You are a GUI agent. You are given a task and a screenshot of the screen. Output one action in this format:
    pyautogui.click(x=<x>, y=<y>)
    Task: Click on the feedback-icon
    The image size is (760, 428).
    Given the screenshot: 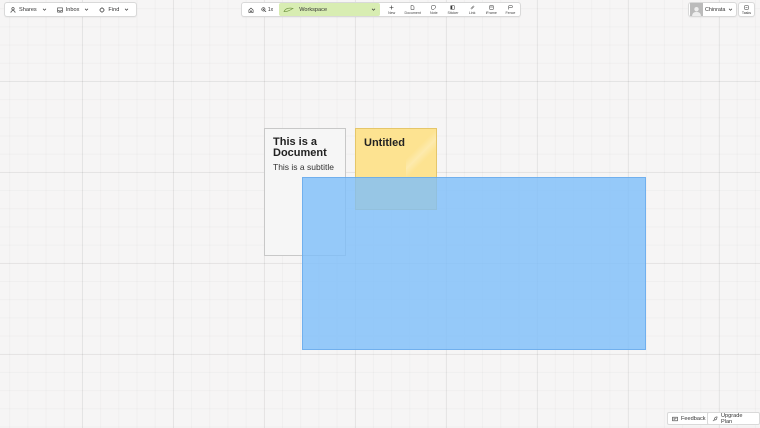 What is the action you would take?
    pyautogui.click(x=675, y=418)
    